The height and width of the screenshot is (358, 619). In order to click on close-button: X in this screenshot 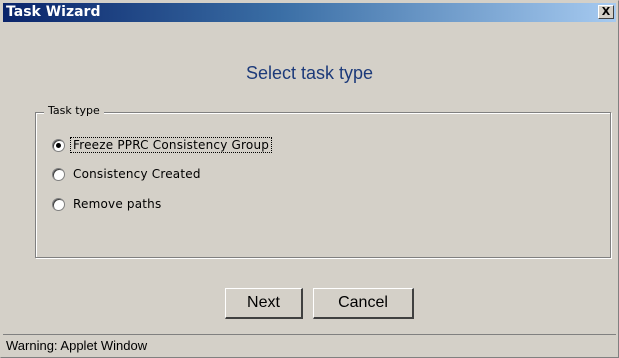, I will do `click(606, 12)`.